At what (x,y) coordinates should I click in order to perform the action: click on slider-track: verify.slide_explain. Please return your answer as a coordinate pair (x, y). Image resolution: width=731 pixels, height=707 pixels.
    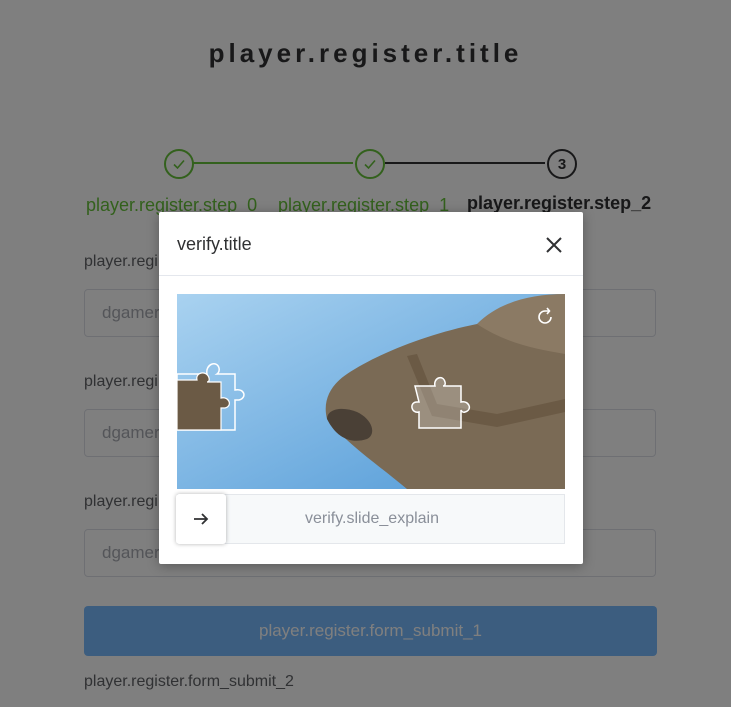
    Looking at the image, I should click on (371, 519).